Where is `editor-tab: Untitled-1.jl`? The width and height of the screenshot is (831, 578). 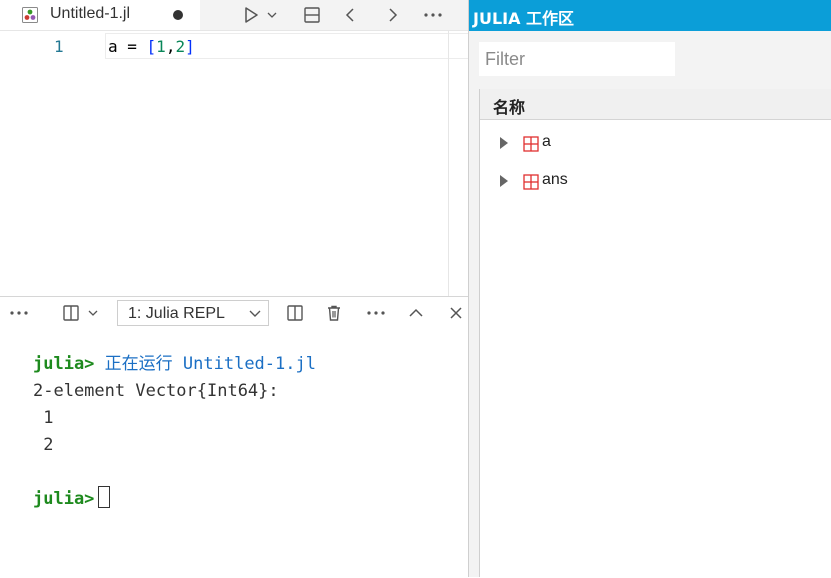 editor-tab: Untitled-1.jl is located at coordinates (100, 15).